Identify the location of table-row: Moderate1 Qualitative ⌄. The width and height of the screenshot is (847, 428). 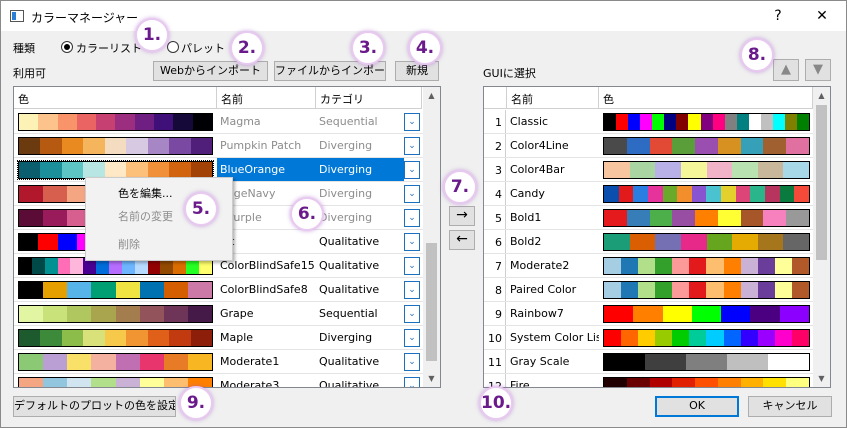
(218, 362).